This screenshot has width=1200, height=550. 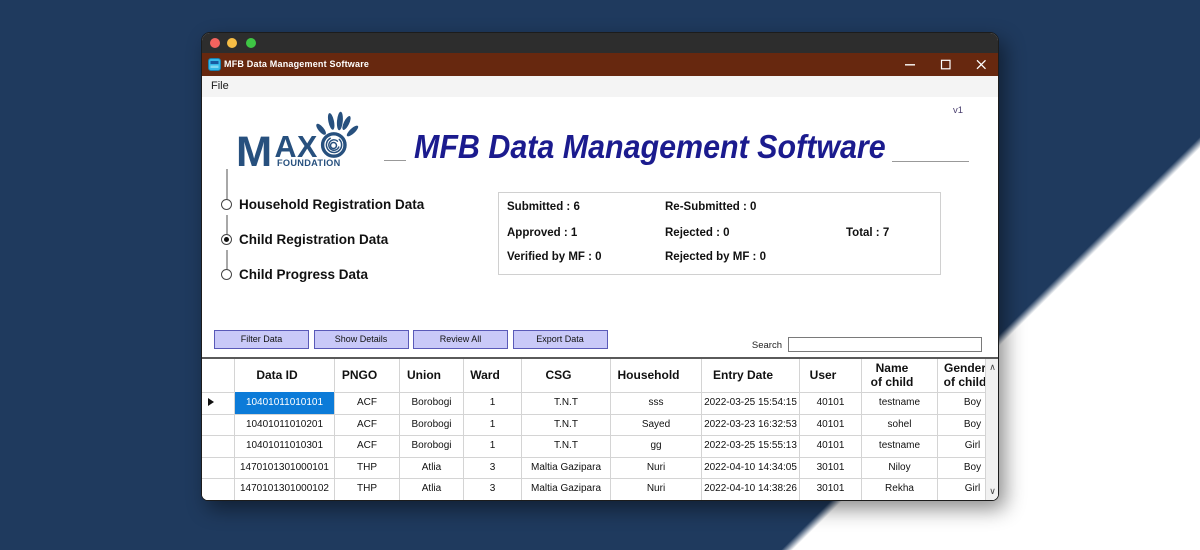 I want to click on svg-text: M, so click(x=254, y=149).